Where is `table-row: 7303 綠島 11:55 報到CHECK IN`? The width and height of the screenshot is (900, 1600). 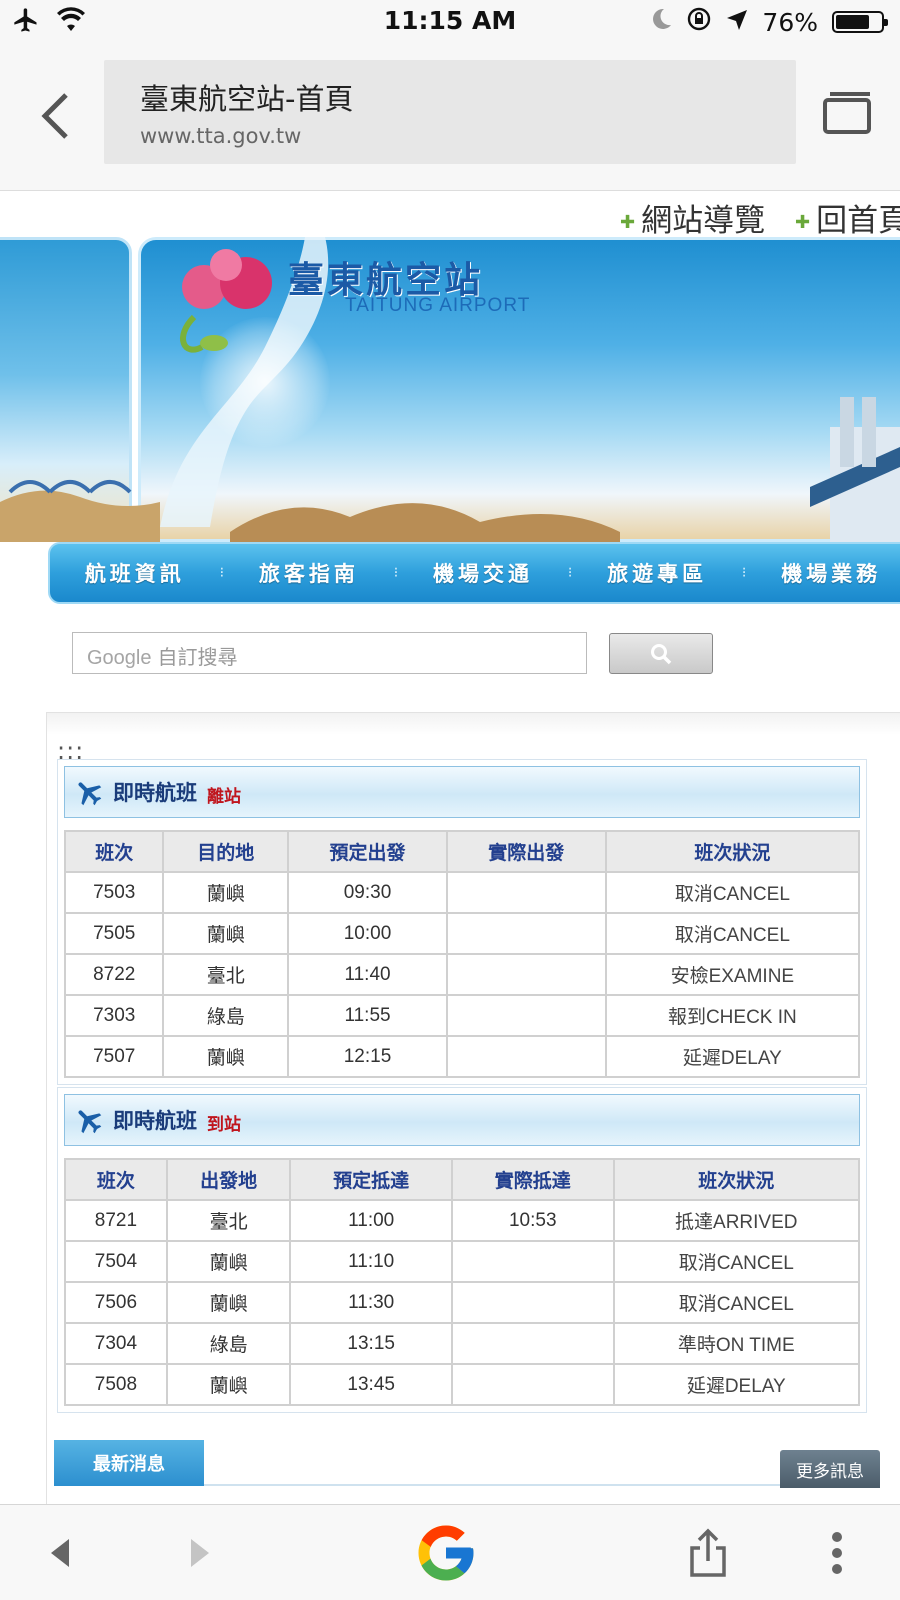 table-row: 7303 綠島 11:55 報到CHECK IN is located at coordinates (462, 1015).